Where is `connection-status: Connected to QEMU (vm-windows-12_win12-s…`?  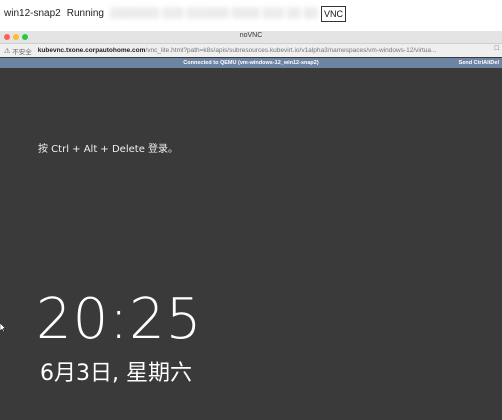
connection-status: Connected to QEMU (vm-windows-12_win12-s… is located at coordinates (251, 63).